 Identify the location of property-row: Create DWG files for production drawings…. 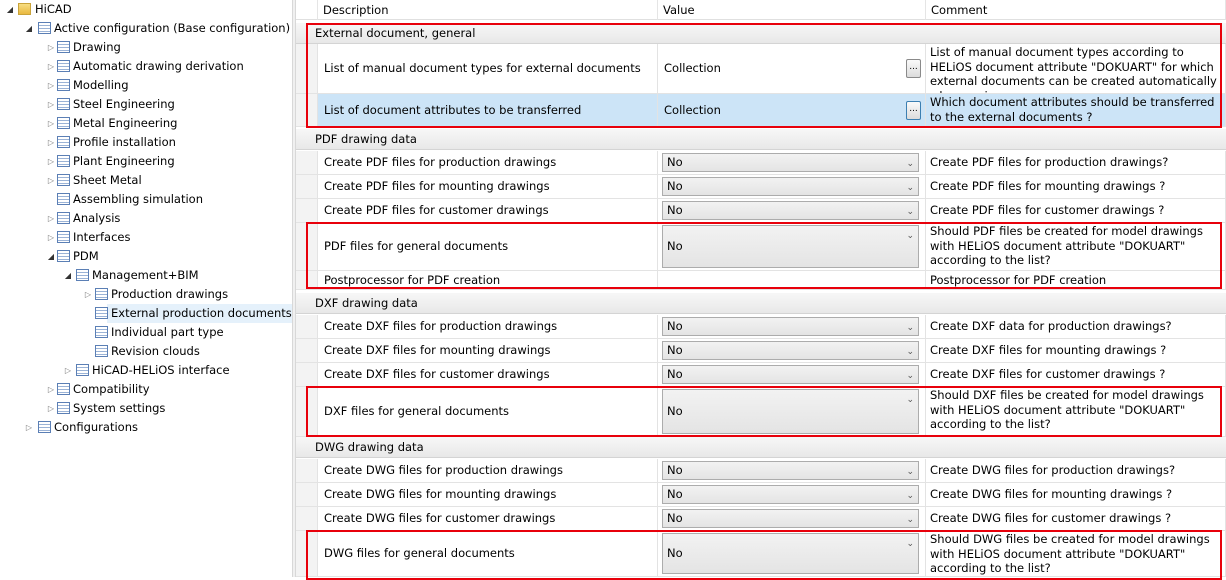
(761, 471).